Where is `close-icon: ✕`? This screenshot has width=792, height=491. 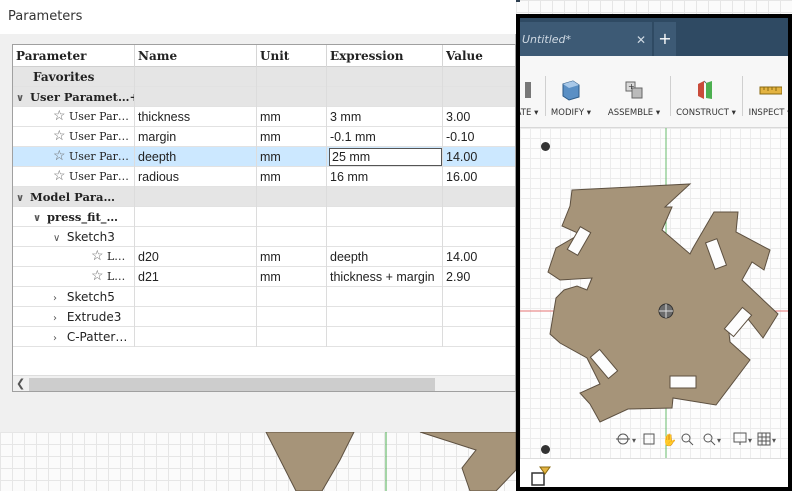
close-icon: ✕ is located at coordinates (641, 40).